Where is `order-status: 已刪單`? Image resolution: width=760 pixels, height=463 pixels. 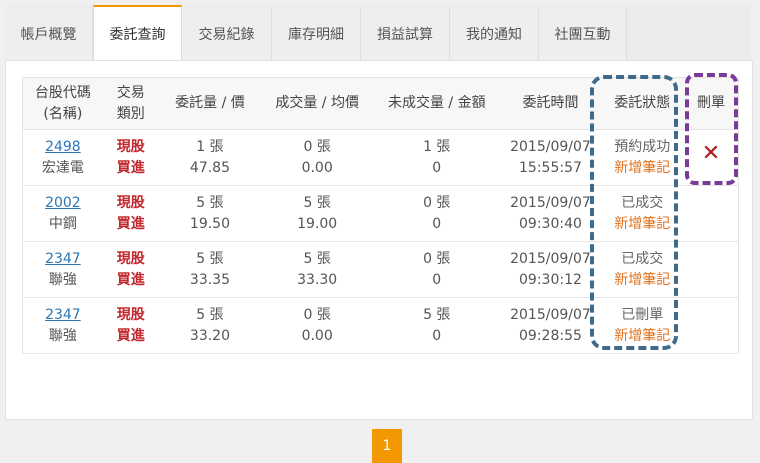
order-status: 已刪單 is located at coordinates (642, 314).